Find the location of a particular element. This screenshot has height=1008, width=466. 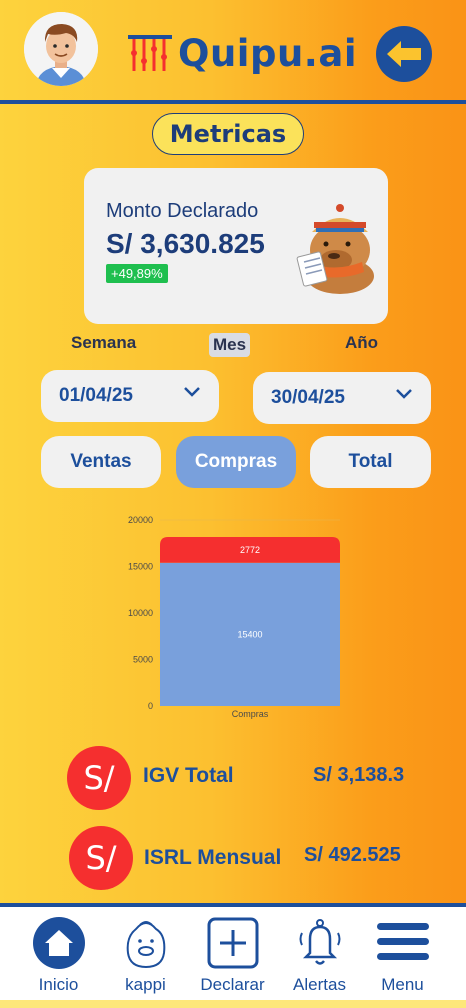

nav-kappi: kappi is located at coordinates (145, 957).